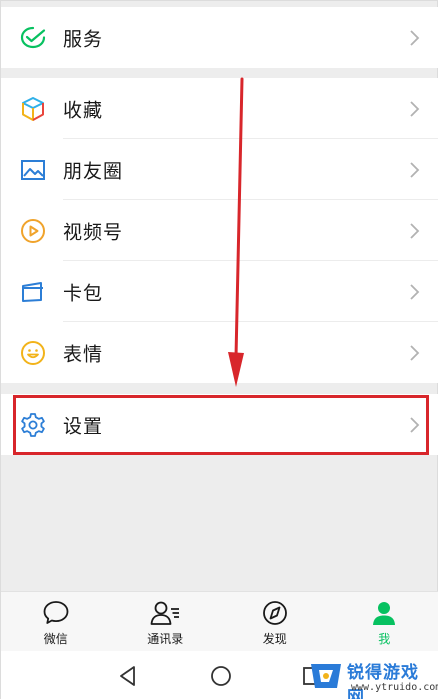 Image resolution: width=438 pixels, height=699 pixels. I want to click on tab-me-label: 我, so click(384, 639).